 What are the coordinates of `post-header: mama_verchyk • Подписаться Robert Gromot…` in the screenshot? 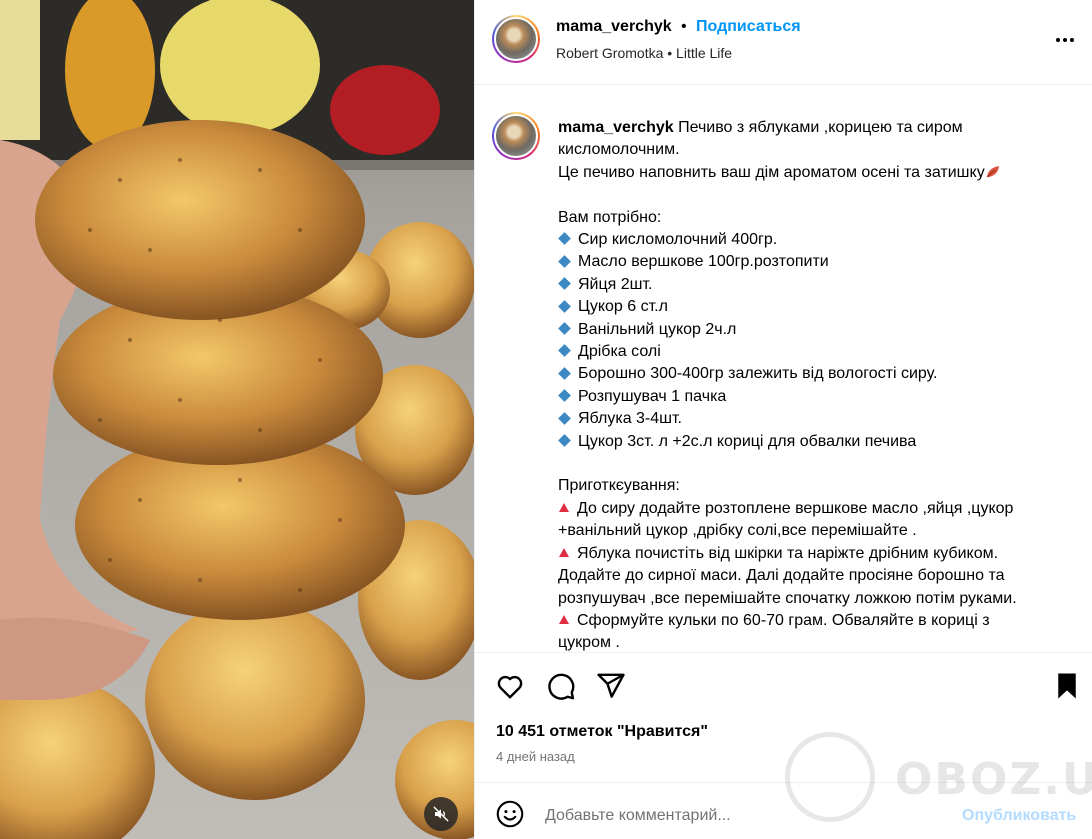 It's located at (783, 42).